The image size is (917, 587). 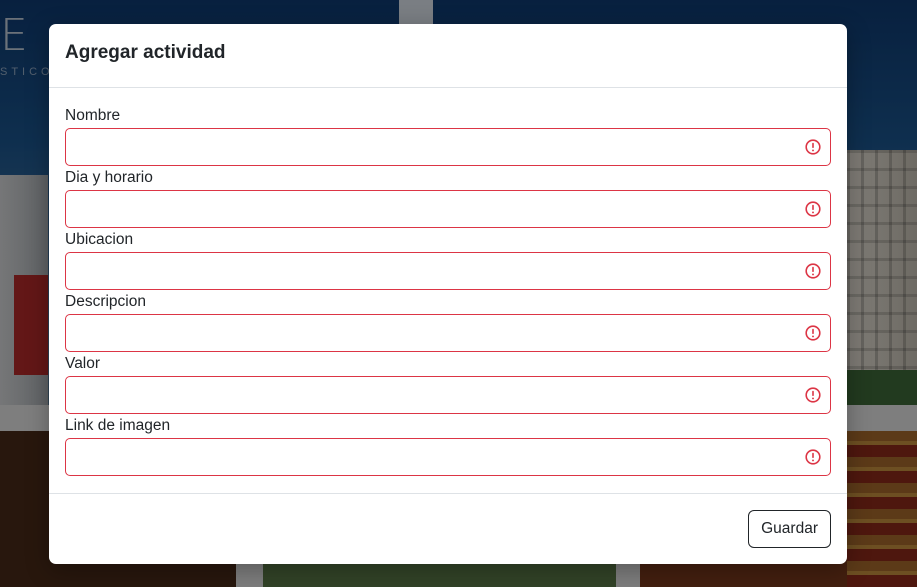 I want to click on nombre-input, so click(x=448, y=147).